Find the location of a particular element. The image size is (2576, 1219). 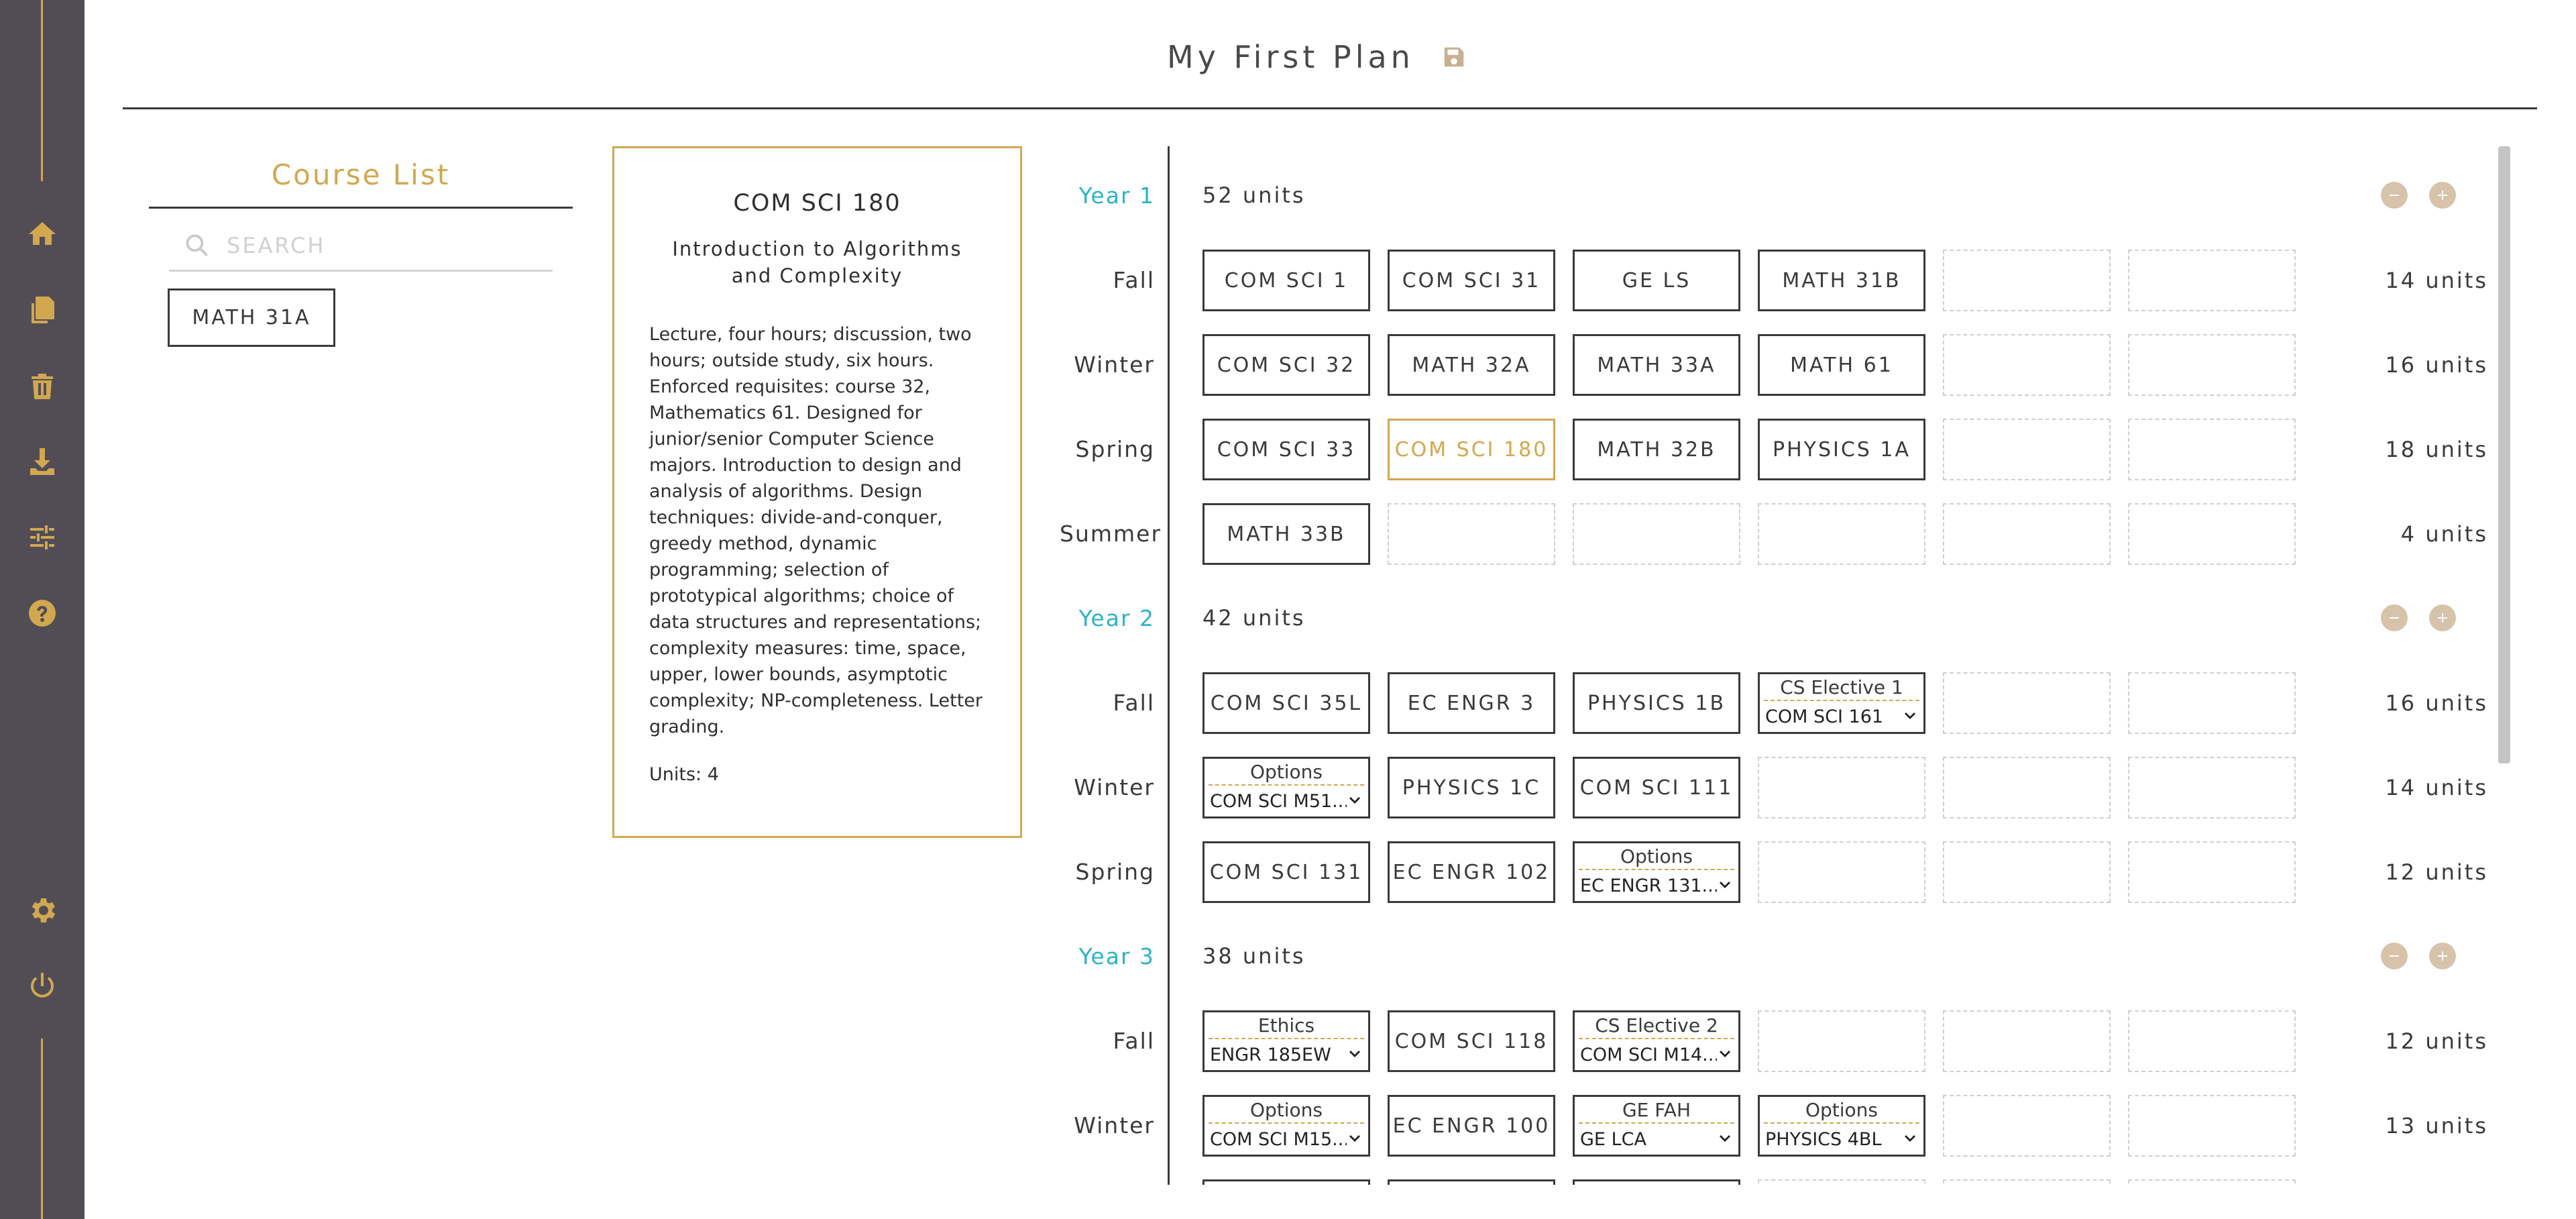

term-units: 16 units is located at coordinates (2436, 365).